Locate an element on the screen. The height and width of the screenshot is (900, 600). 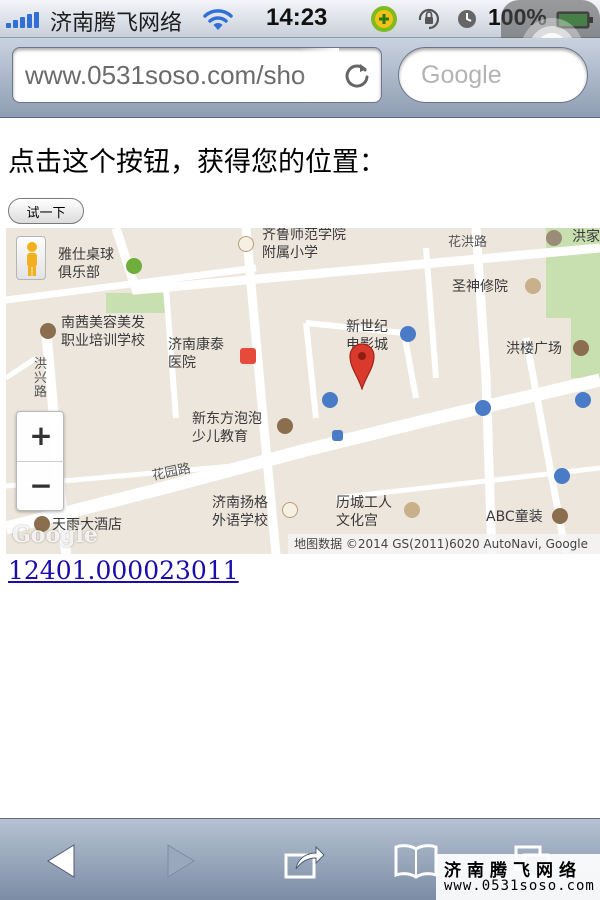
search-field: Google is located at coordinates (493, 75).